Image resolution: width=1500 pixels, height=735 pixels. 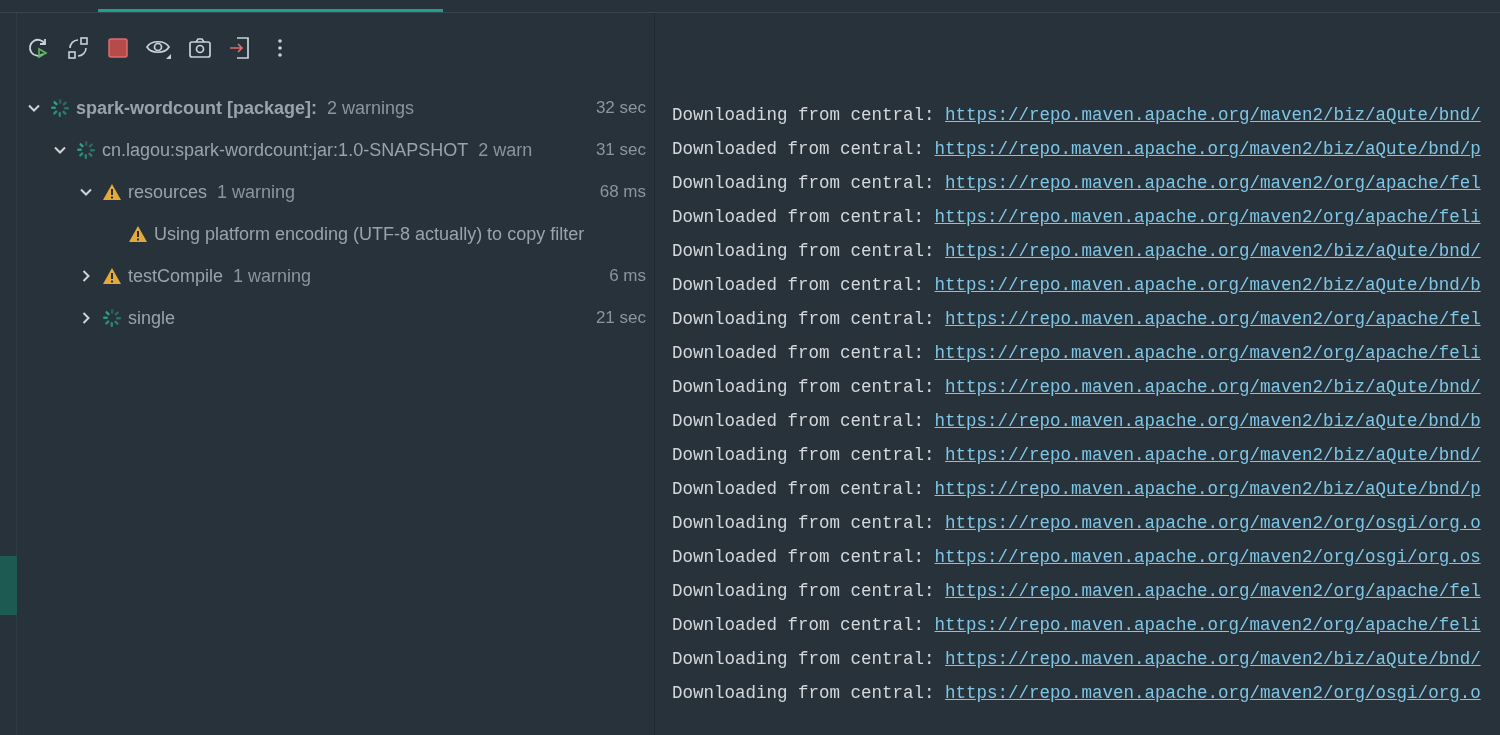 I want to click on stop-icon, so click(x=118, y=48).